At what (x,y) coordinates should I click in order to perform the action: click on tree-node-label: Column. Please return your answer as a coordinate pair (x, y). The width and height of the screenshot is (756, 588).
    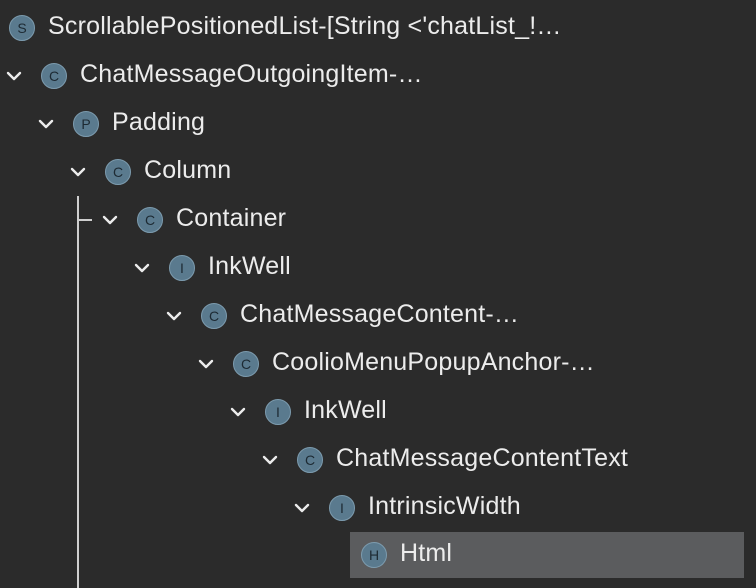
    Looking at the image, I should click on (188, 170).